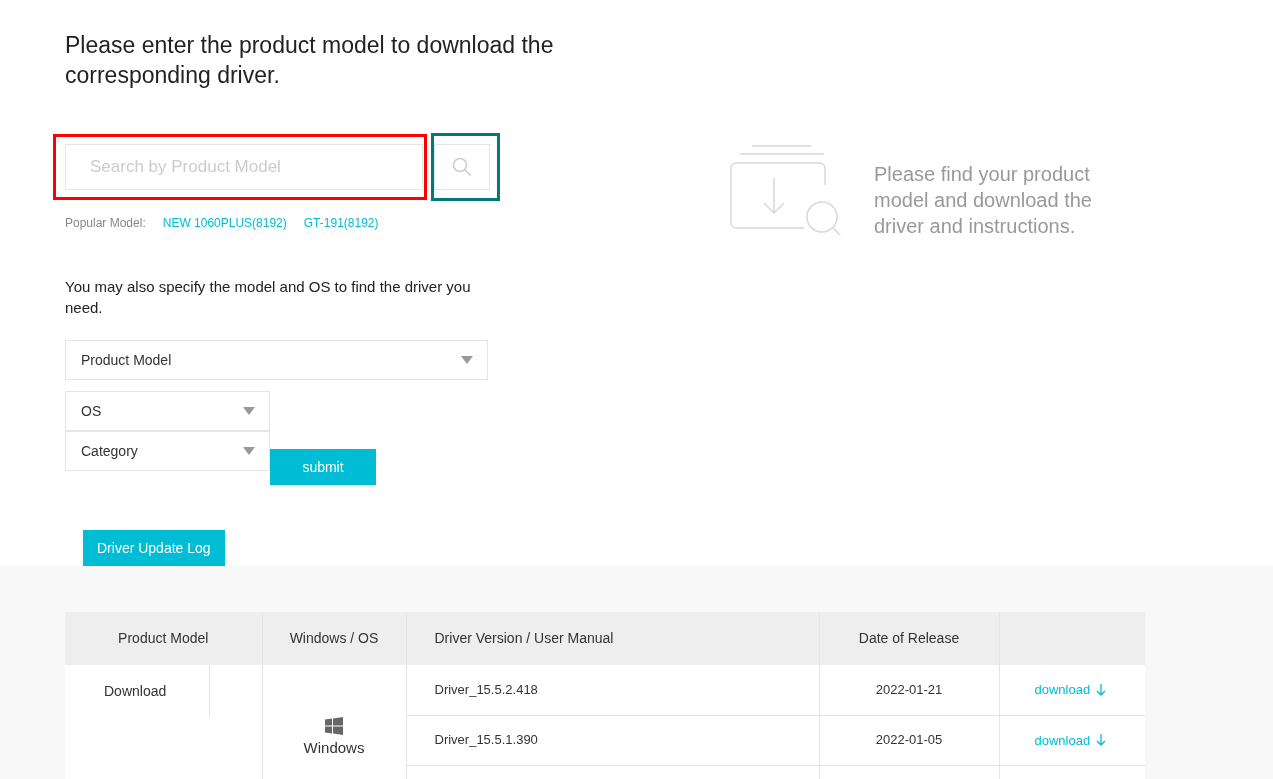 The width and height of the screenshot is (1273, 779). What do you see at coordinates (909, 638) in the screenshot?
I see `column-header: Date of Release` at bounding box center [909, 638].